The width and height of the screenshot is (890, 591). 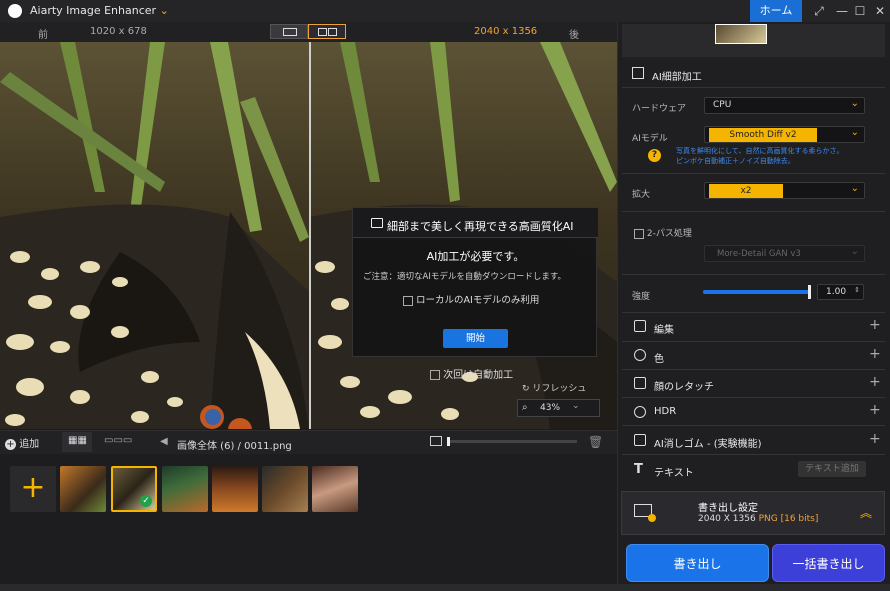 I want to click on breadcrumb-filename: 0011.png, so click(x=268, y=446).